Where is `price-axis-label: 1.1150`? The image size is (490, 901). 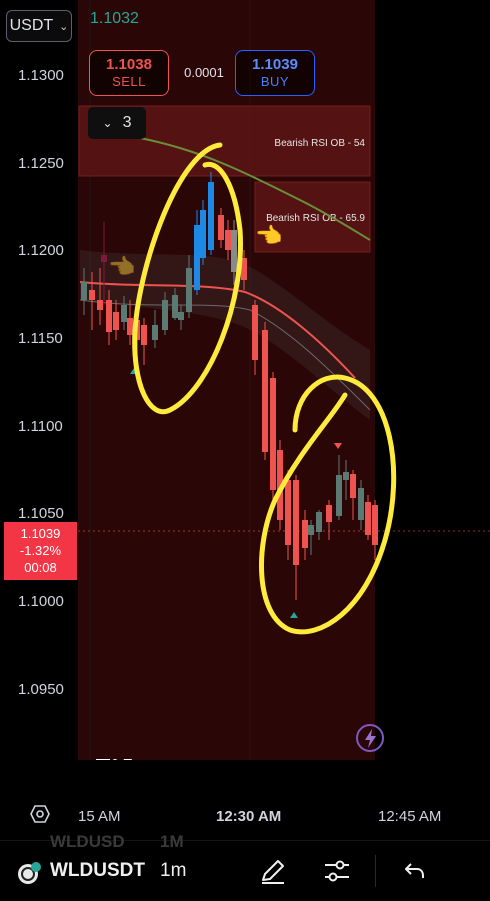
price-axis-label: 1.1150 is located at coordinates (40, 338).